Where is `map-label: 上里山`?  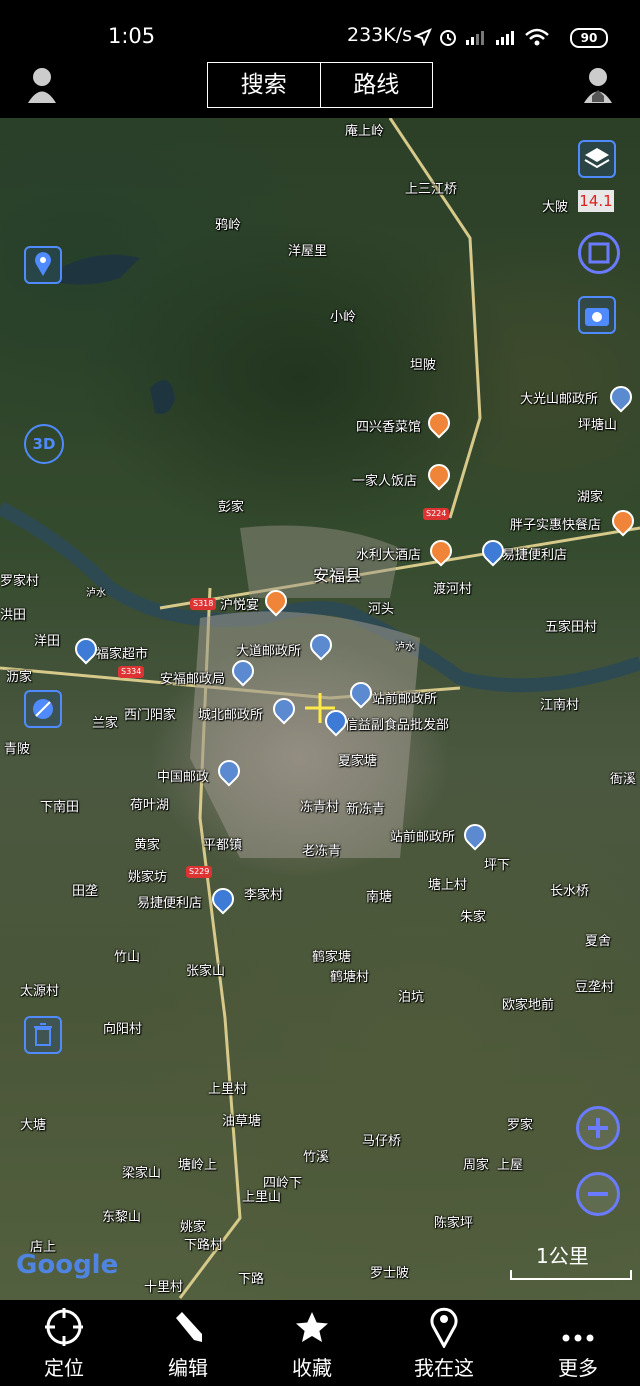 map-label: 上里山 is located at coordinates (262, 1197).